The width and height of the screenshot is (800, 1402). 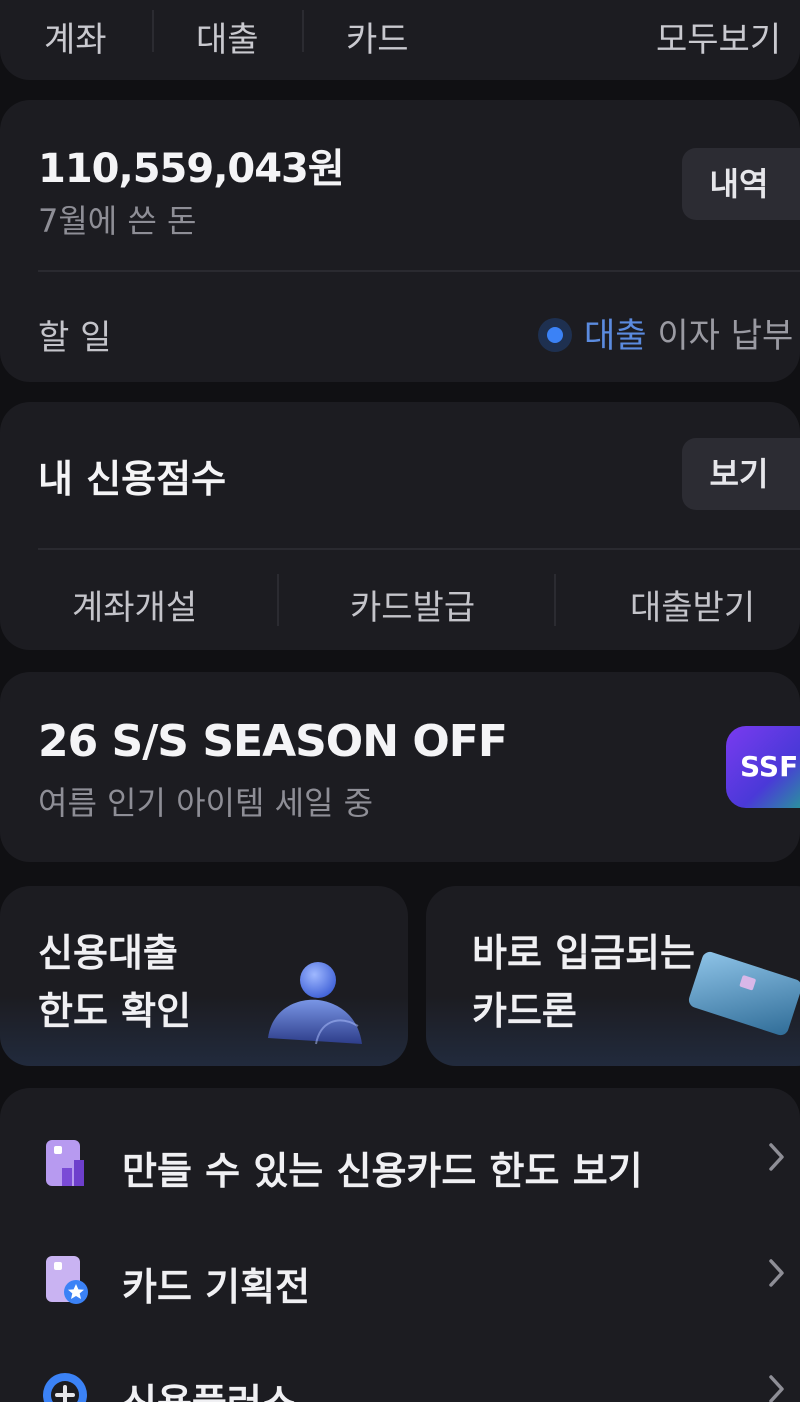 What do you see at coordinates (744, 993) in the screenshot?
I see `credit-card-icon` at bounding box center [744, 993].